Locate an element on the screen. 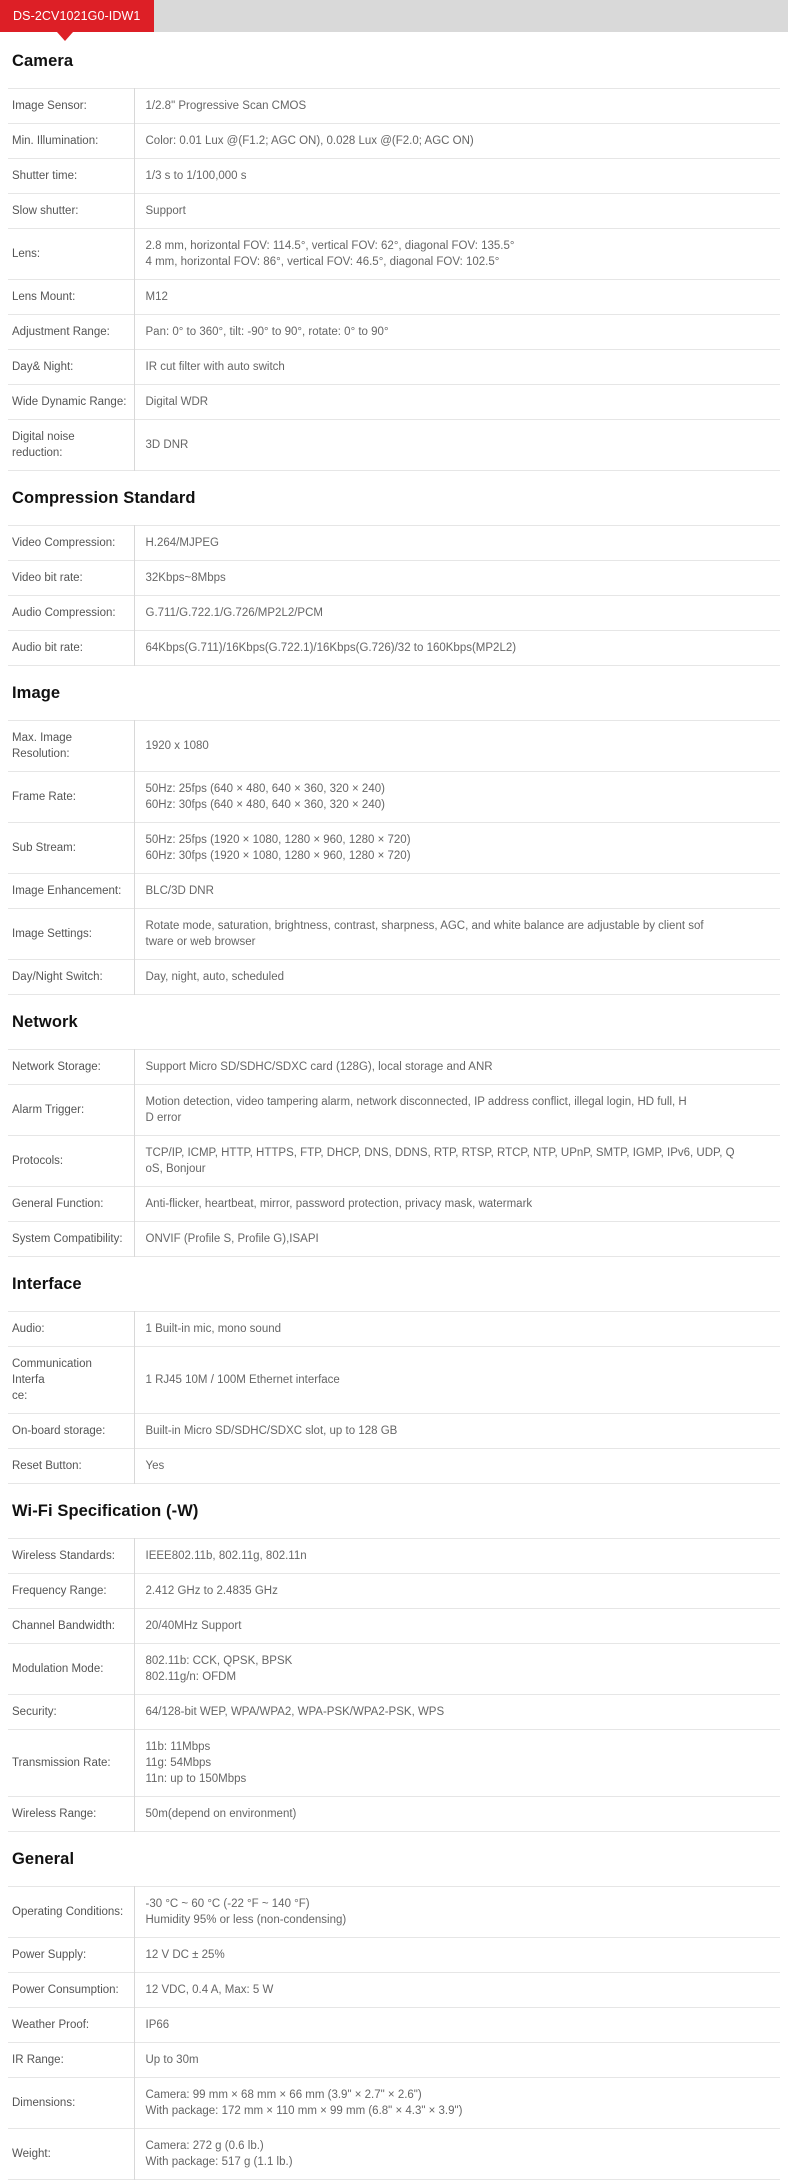 This screenshot has width=788, height=2180. spec-value-line: BLC/3D DNR is located at coordinates (179, 891).